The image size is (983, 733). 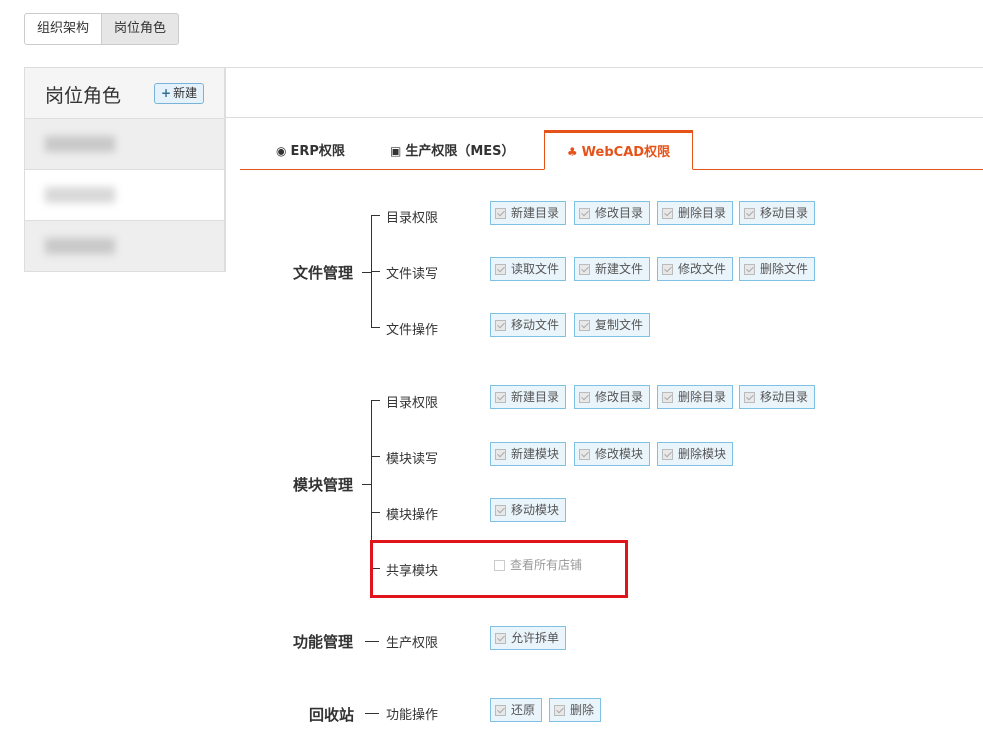 What do you see at coordinates (626, 152) in the screenshot?
I see `tab-webcad-label: WebCAD权限` at bounding box center [626, 152].